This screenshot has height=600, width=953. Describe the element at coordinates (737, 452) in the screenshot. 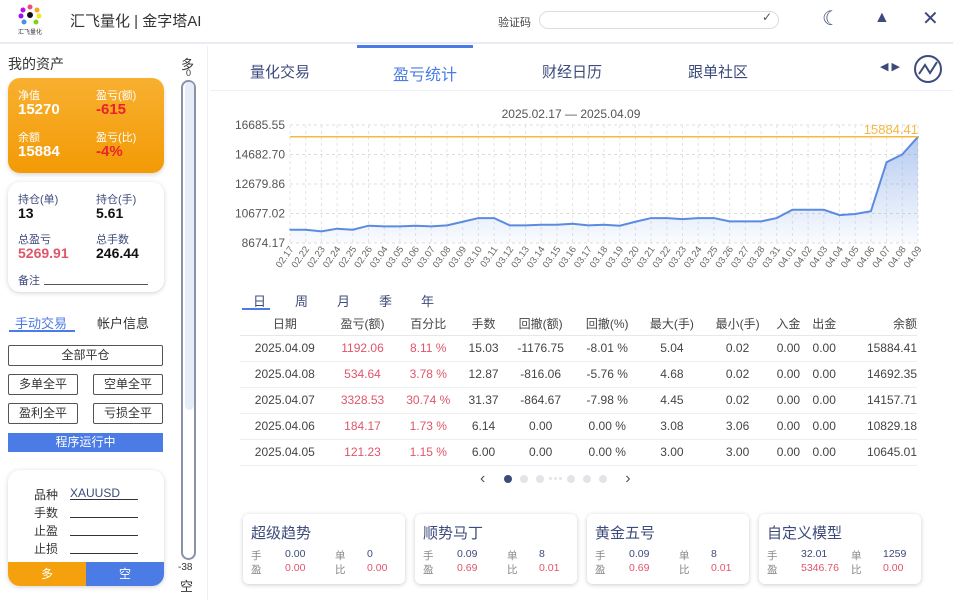

I see `table-cell: 3.00` at that location.